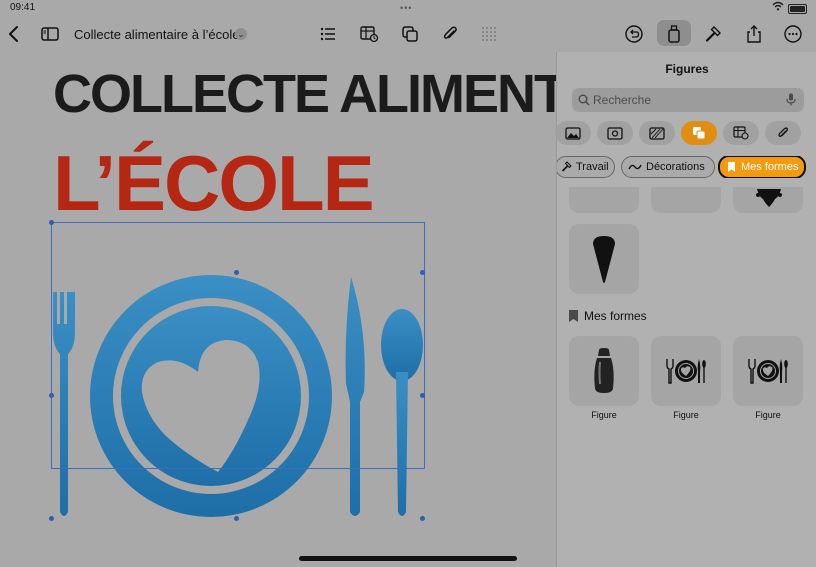  I want to click on home-indicator, so click(408, 558).